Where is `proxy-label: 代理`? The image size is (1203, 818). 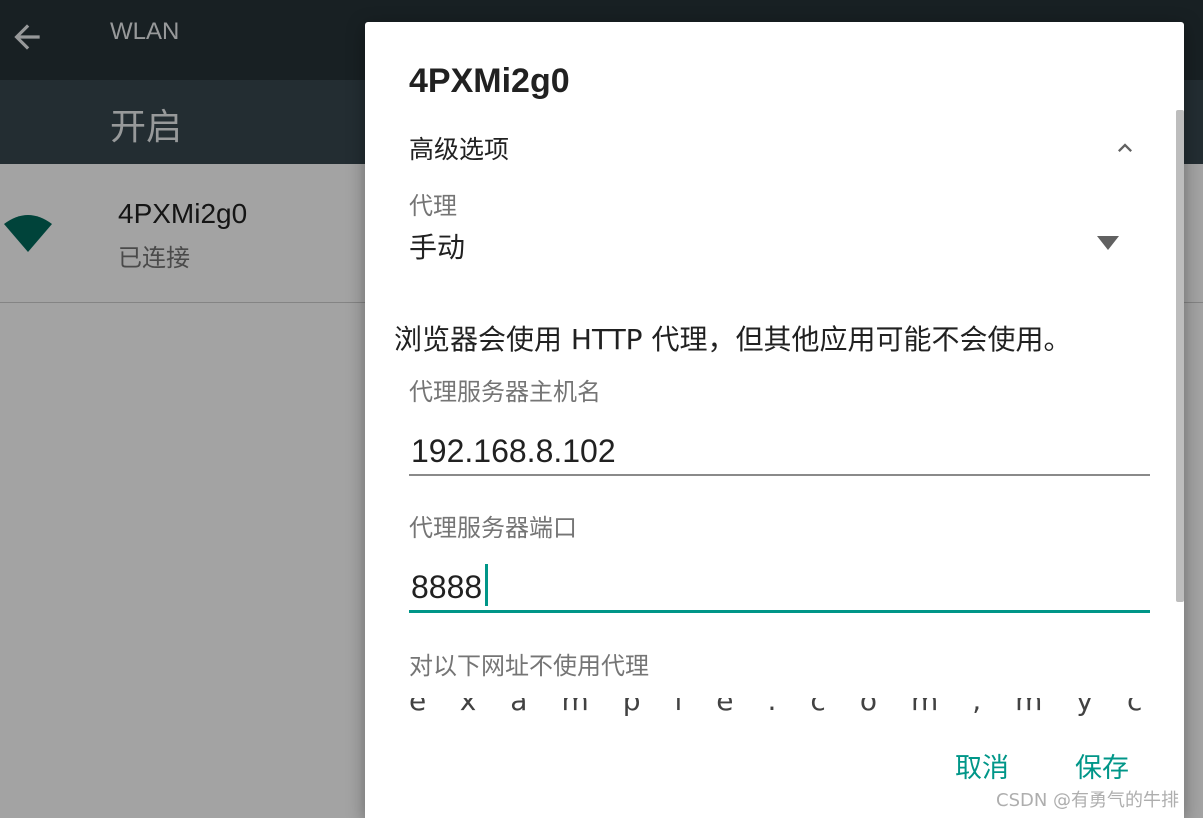 proxy-label: 代理 is located at coordinates (433, 206).